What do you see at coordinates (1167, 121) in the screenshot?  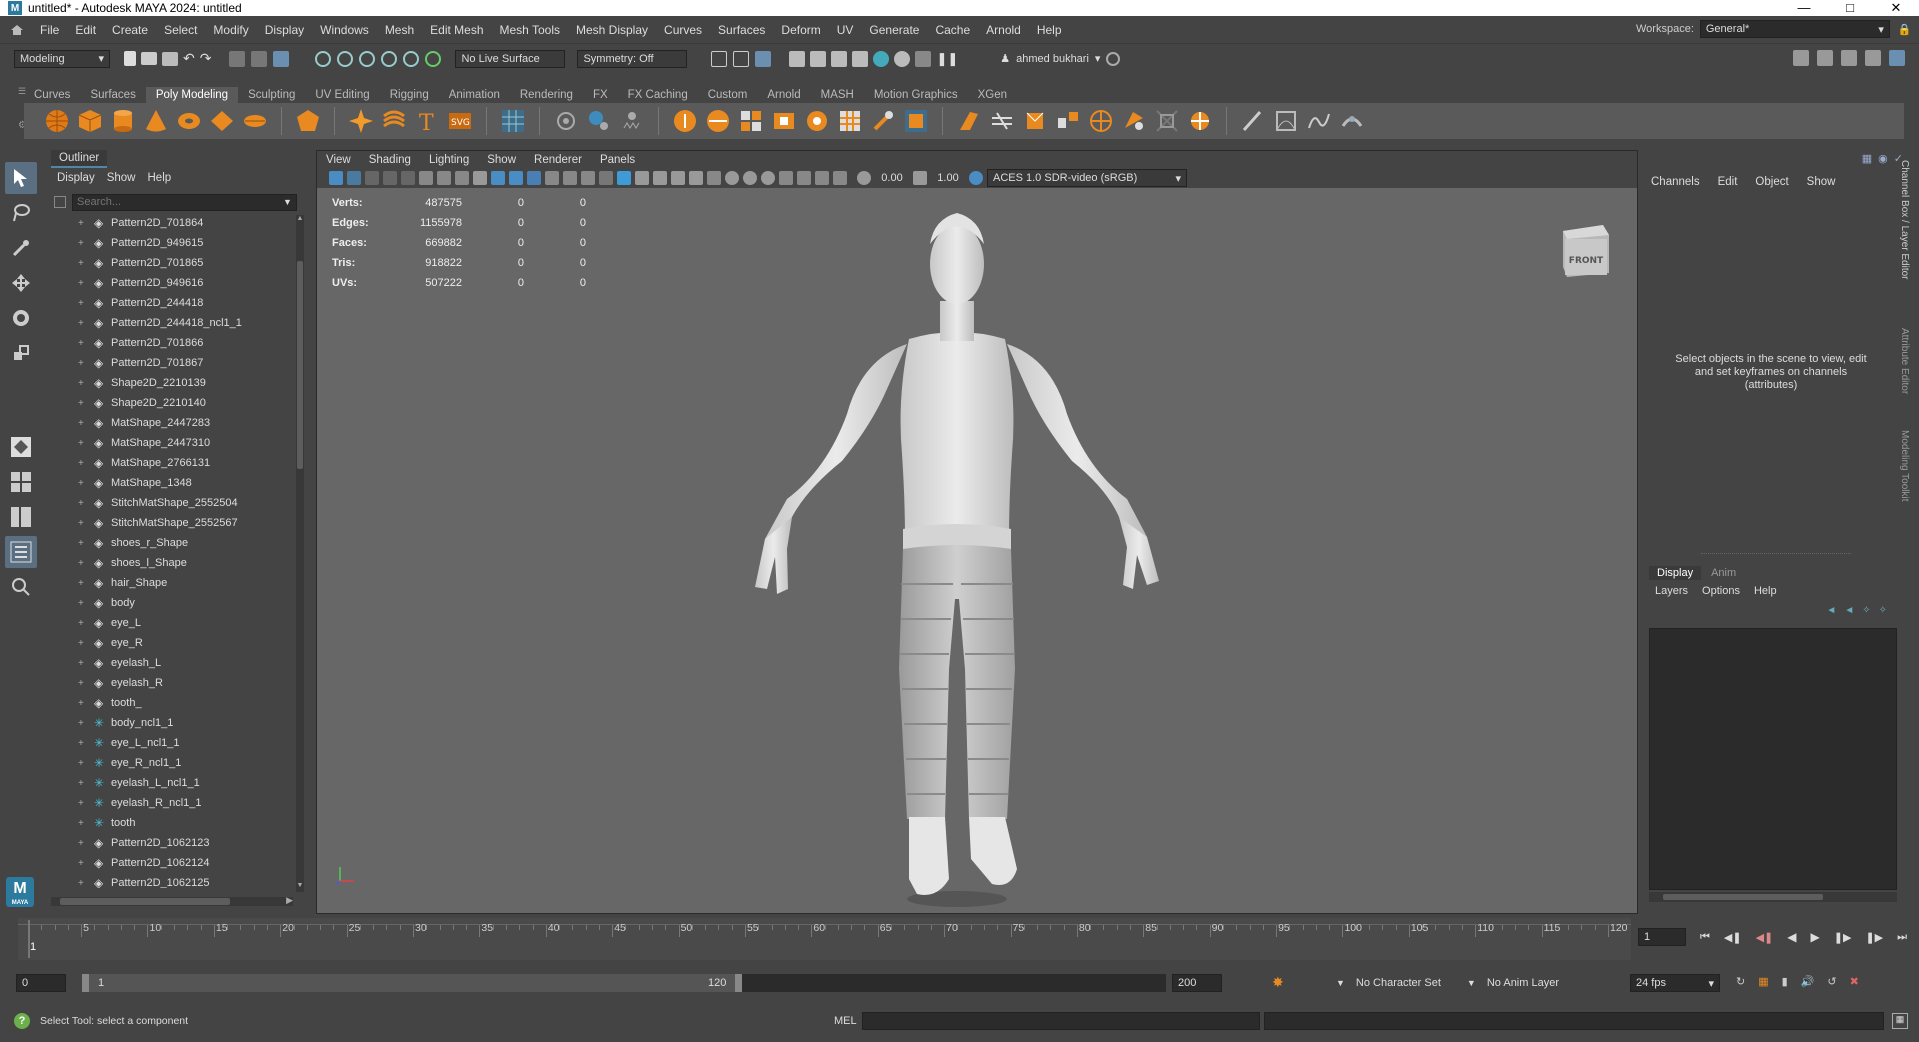 I see `soft-select-icon` at bounding box center [1167, 121].